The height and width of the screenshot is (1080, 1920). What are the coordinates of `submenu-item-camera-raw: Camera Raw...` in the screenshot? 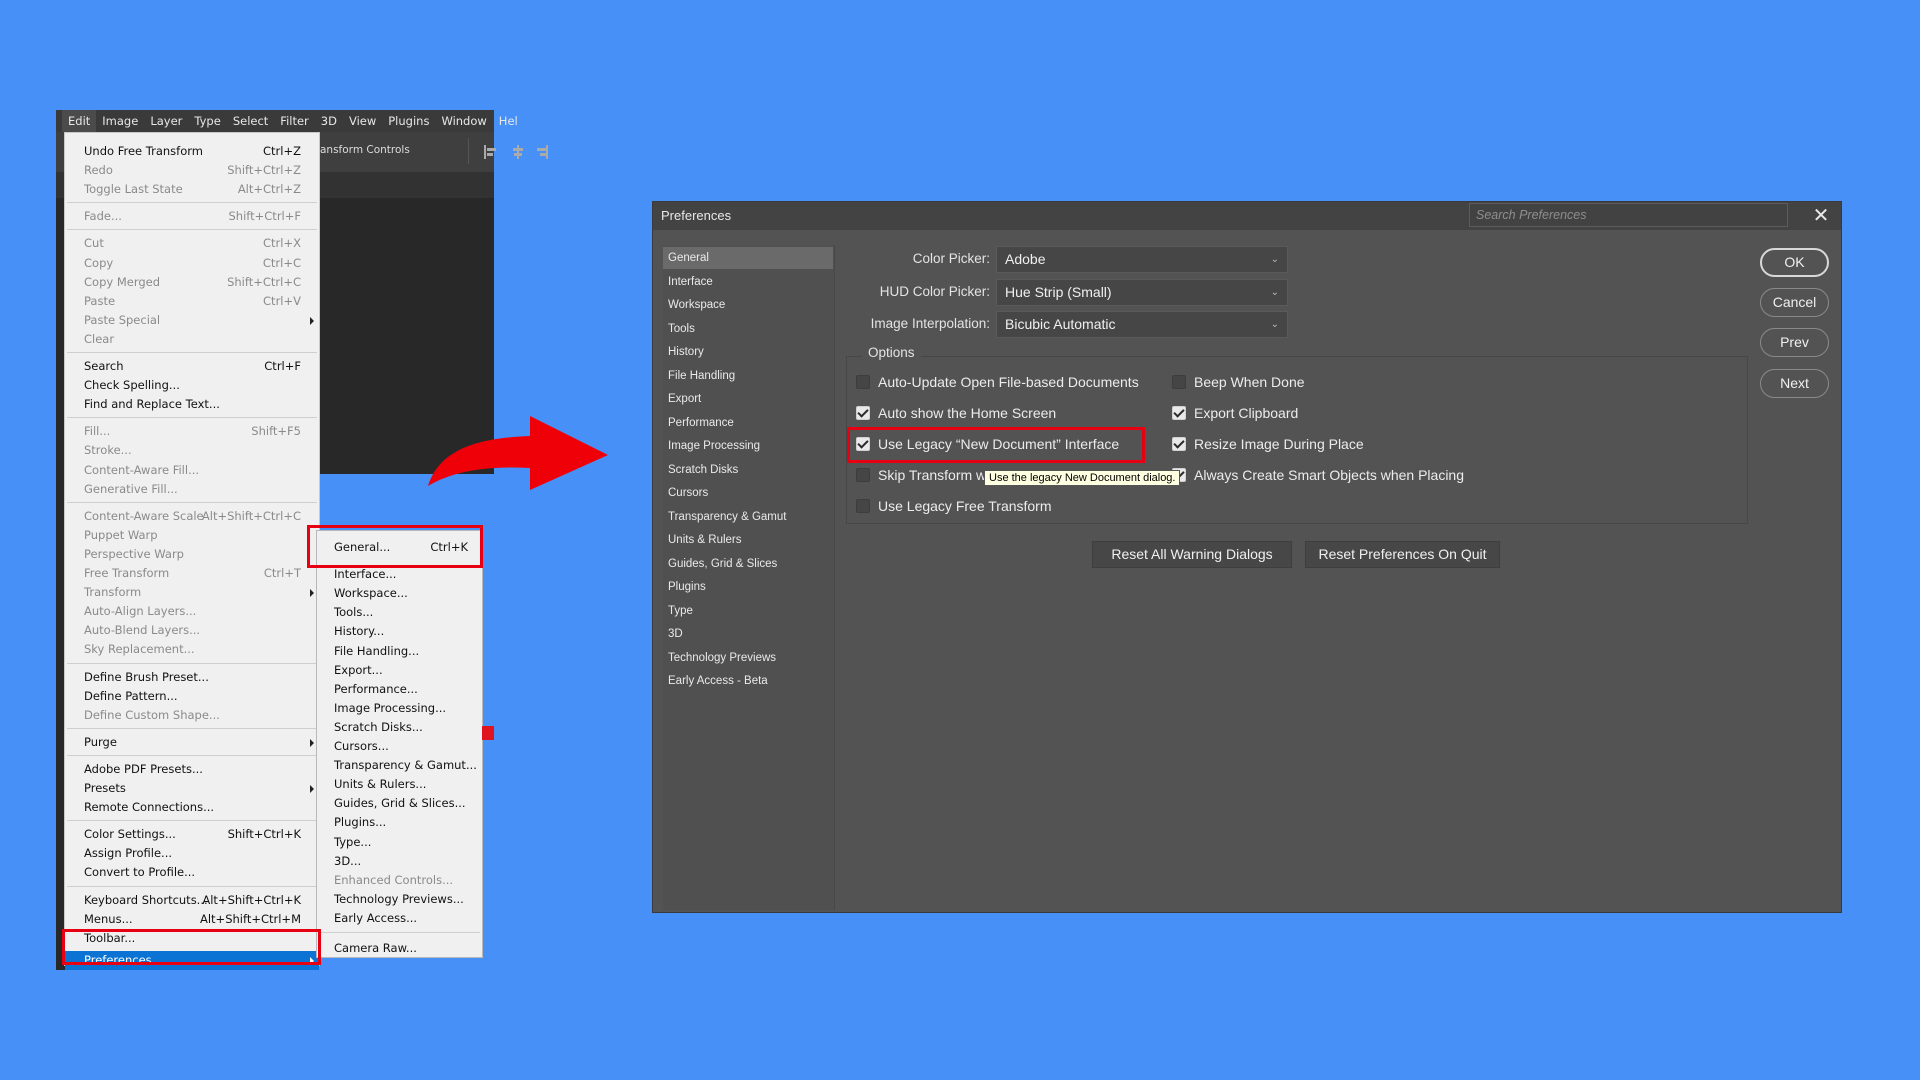 It's located at (399, 948).